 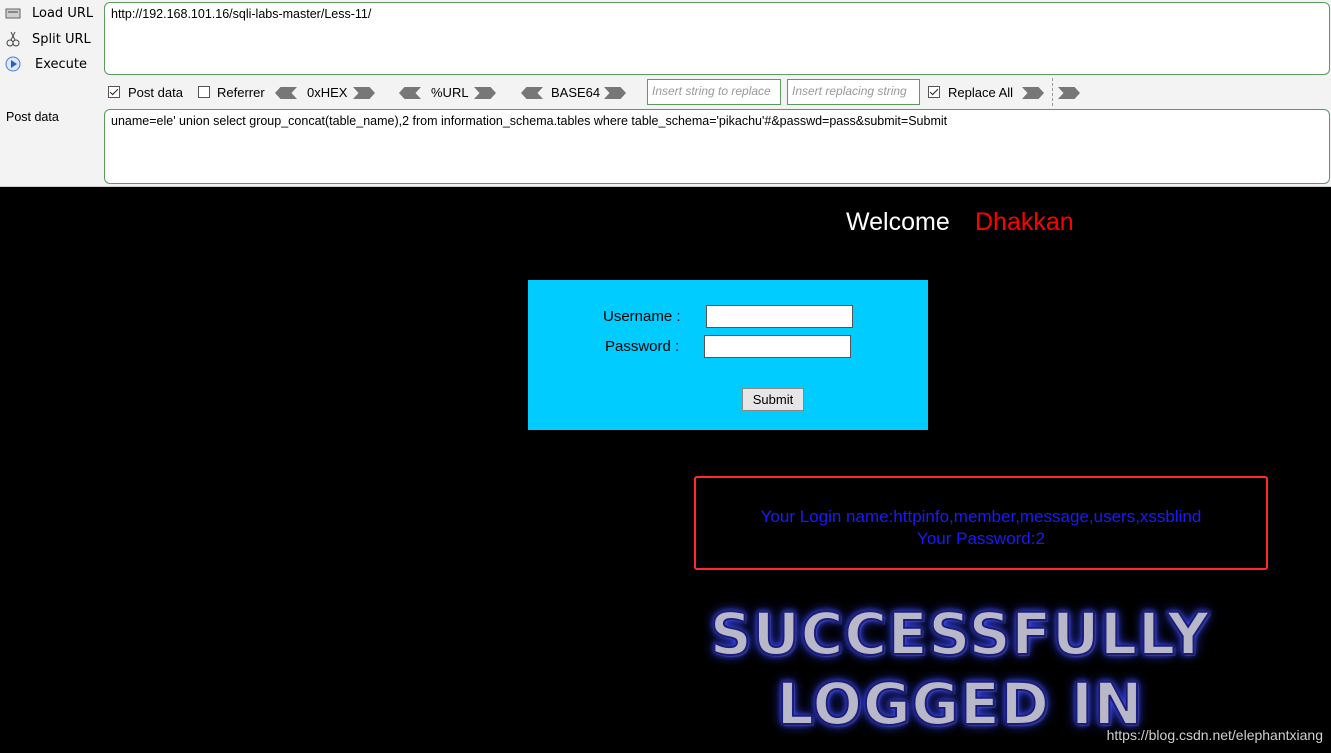 What do you see at coordinates (898, 222) in the screenshot?
I see `welcome-text: Welcome` at bounding box center [898, 222].